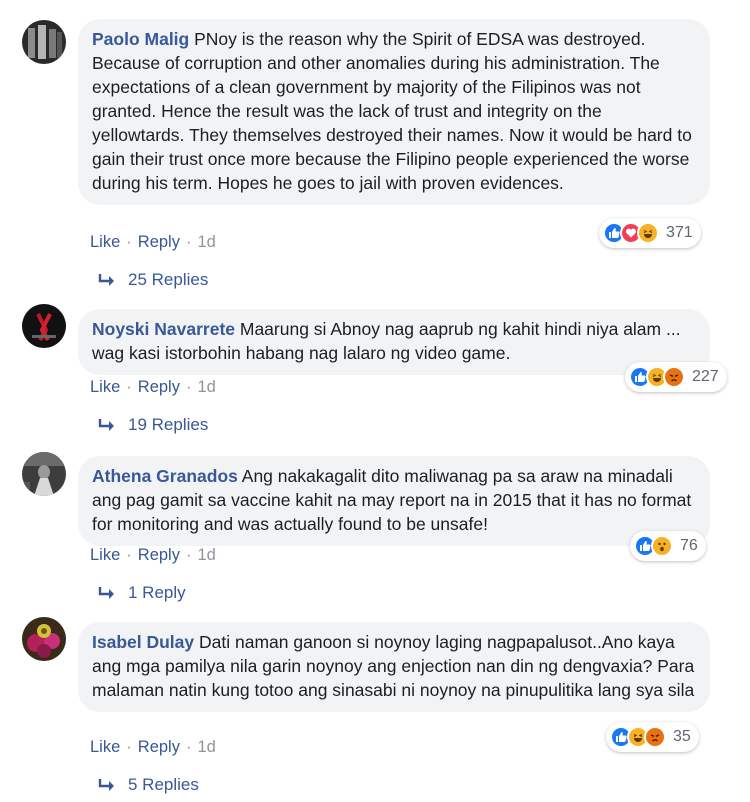  What do you see at coordinates (140, 39) in the screenshot?
I see `comment-author: Paolo Malig` at bounding box center [140, 39].